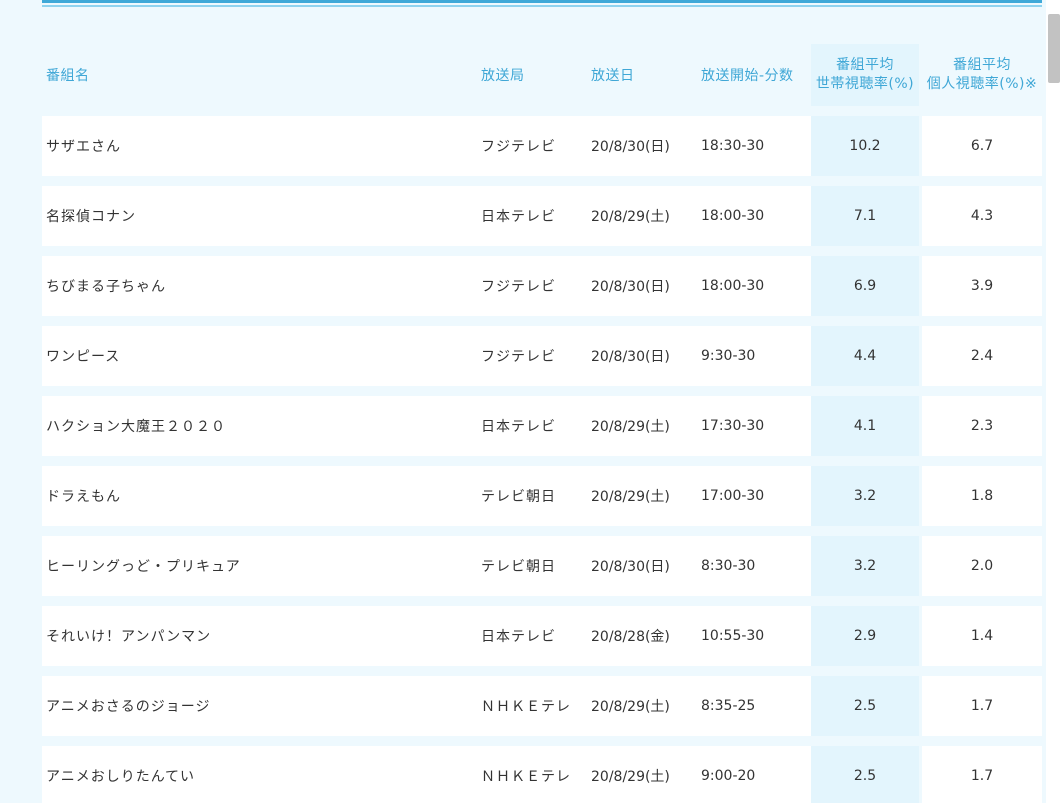  I want to click on table-row: サザエさん フジテレビ 20/8/30(日) 18:30-30 10.2 6.7, so click(542, 146).